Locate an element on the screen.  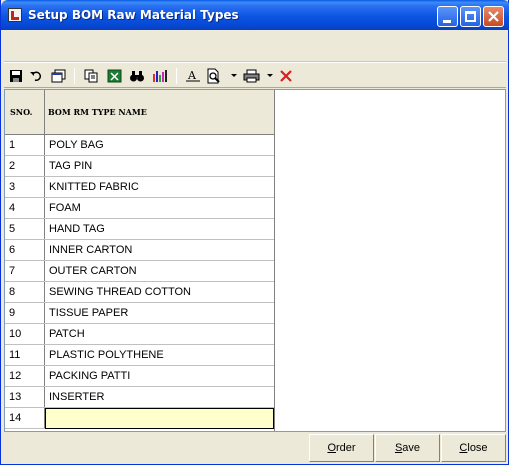
minimize-button is located at coordinates (447, 16).